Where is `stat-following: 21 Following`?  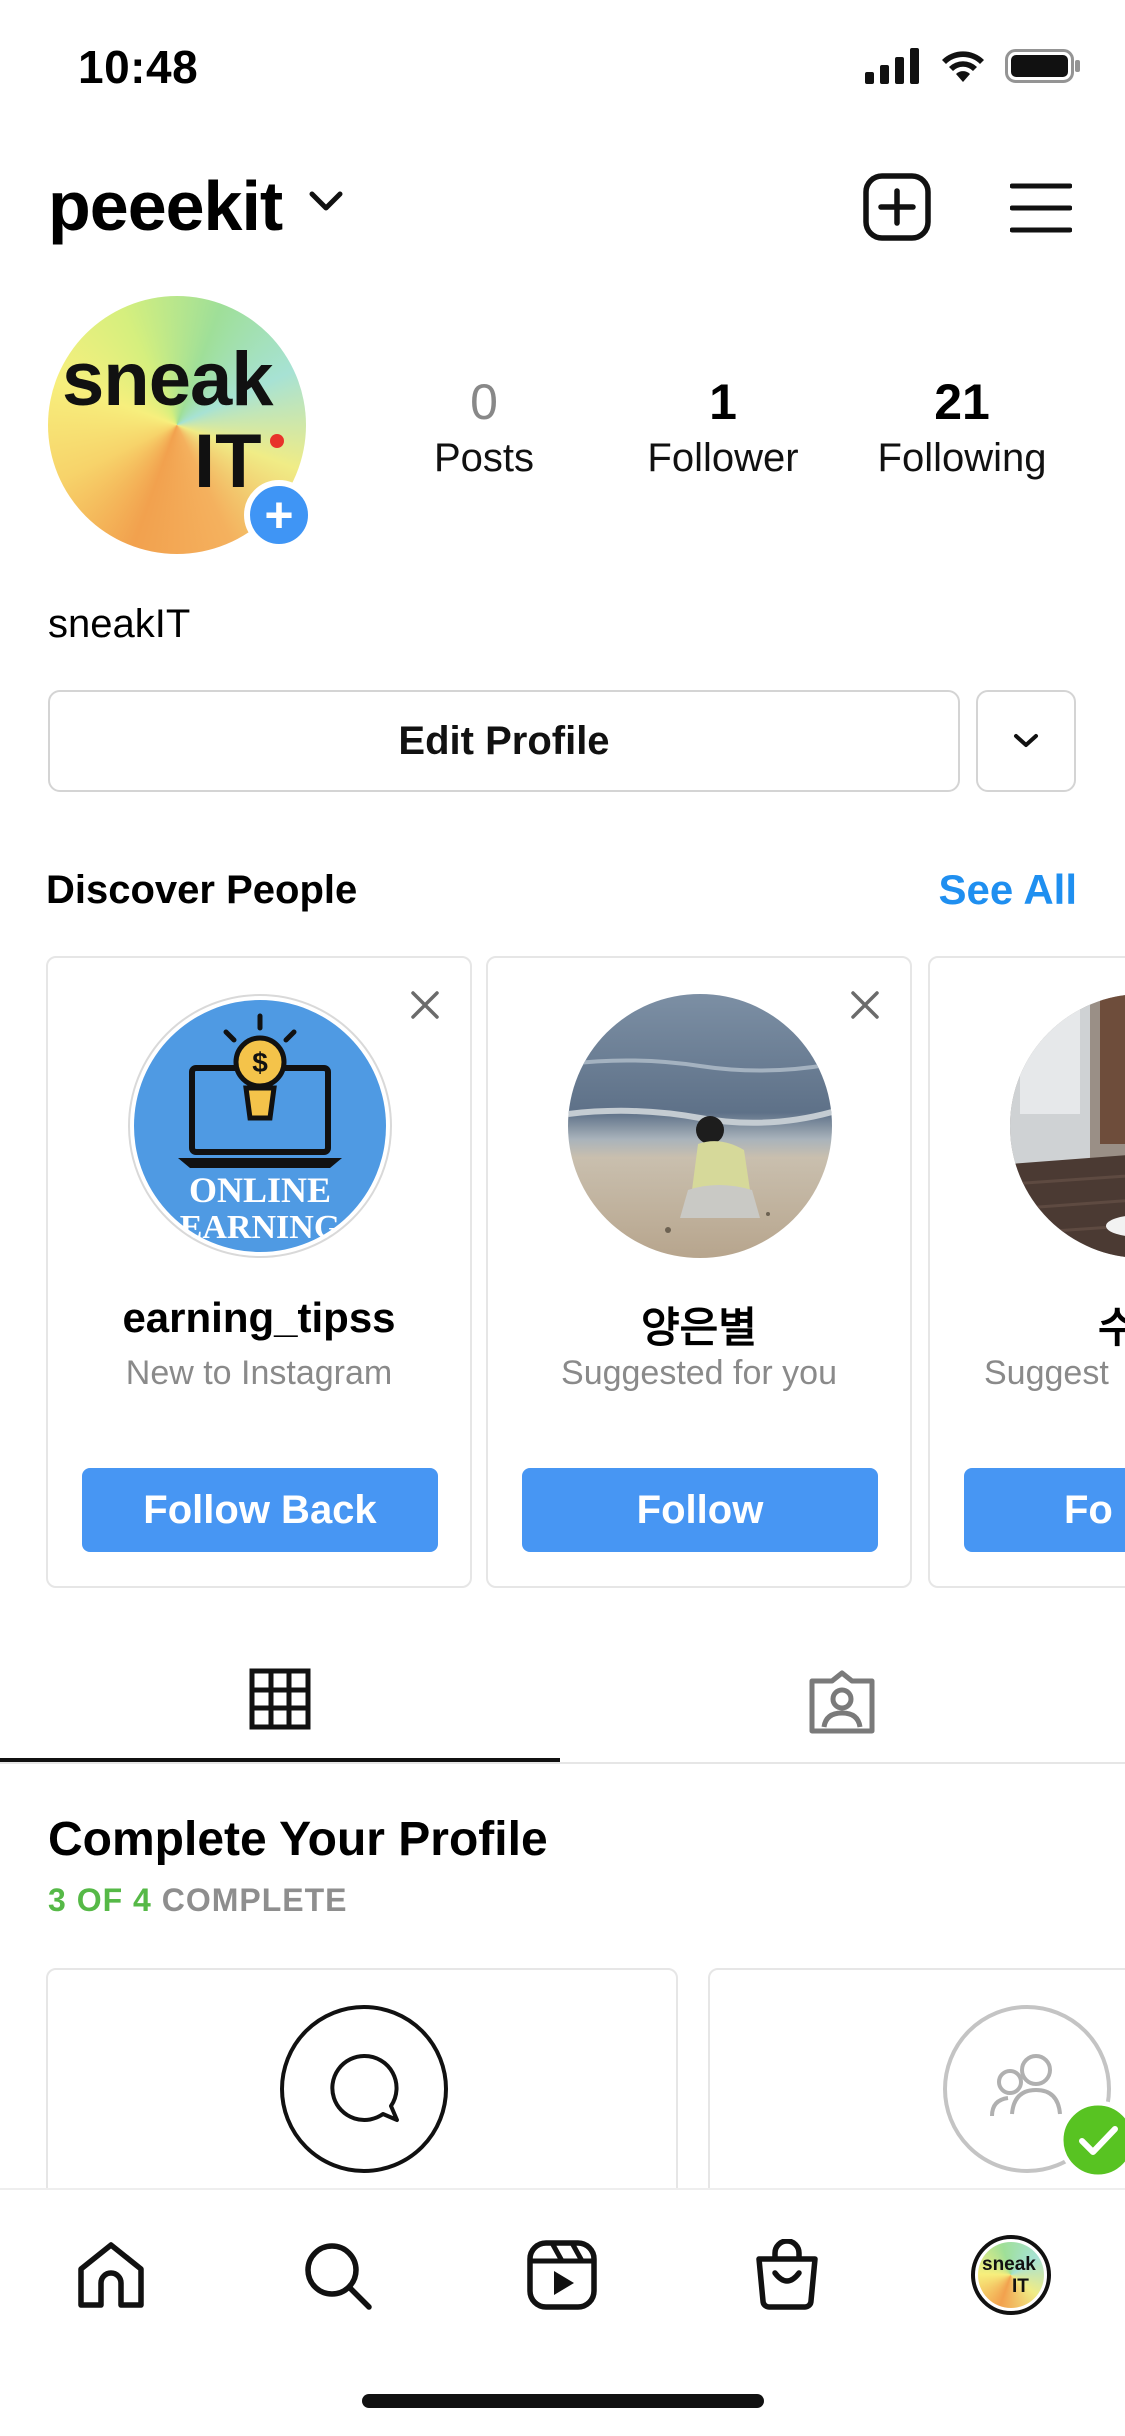
stat-following: 21 Following is located at coordinates (962, 428).